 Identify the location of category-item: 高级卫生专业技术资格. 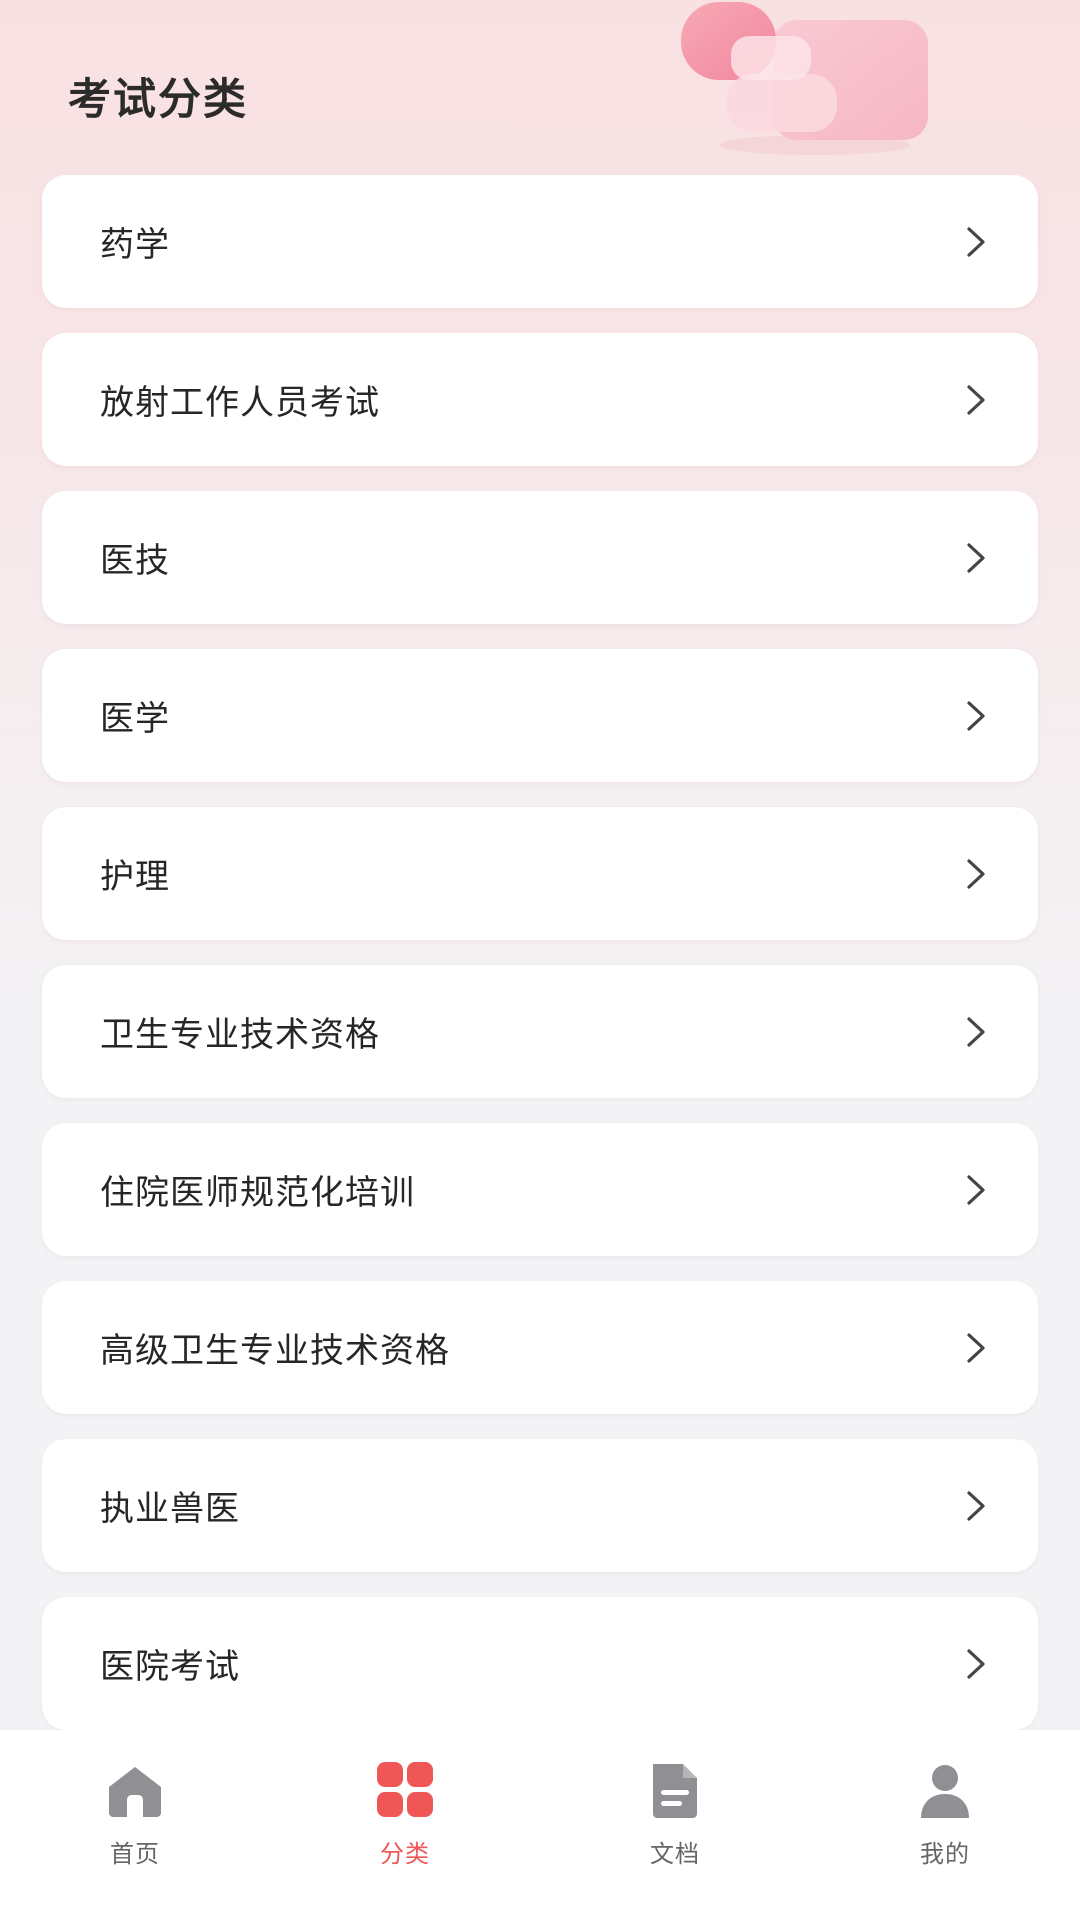
(540, 1347).